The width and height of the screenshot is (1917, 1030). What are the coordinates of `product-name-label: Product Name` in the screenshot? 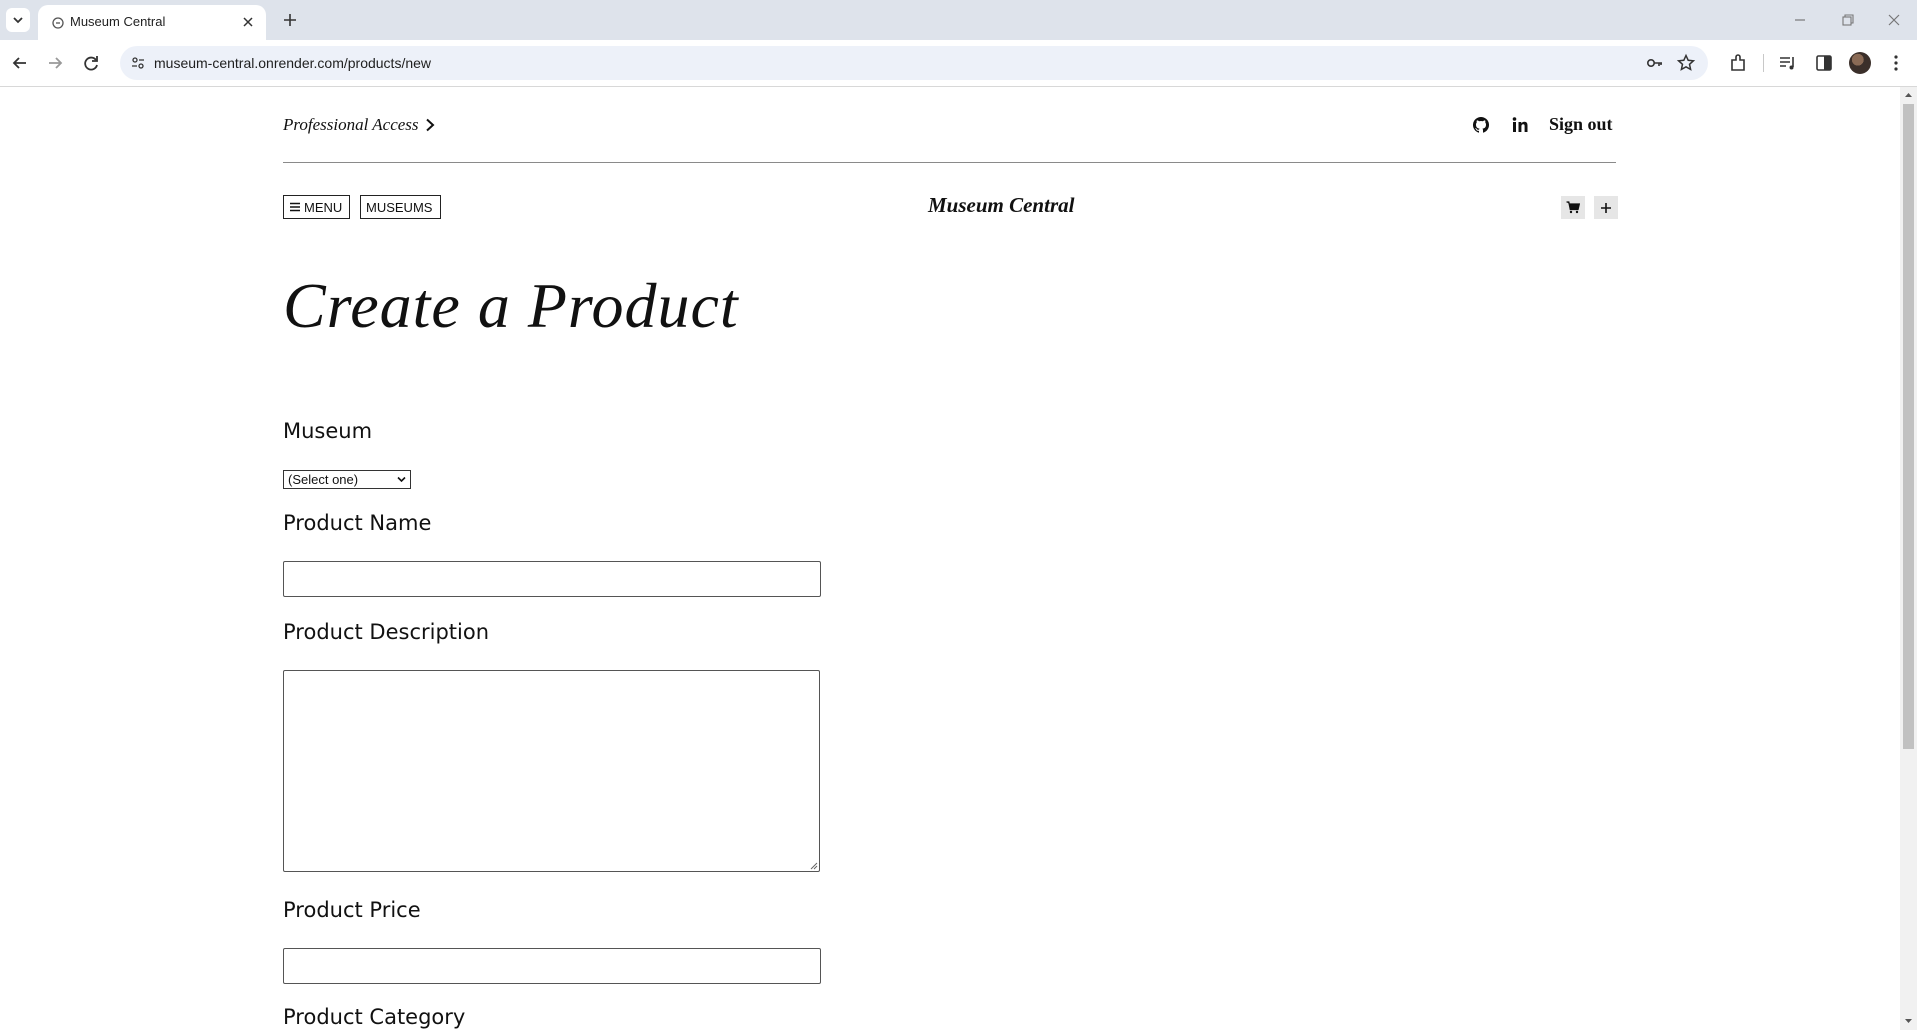 It's located at (357, 523).